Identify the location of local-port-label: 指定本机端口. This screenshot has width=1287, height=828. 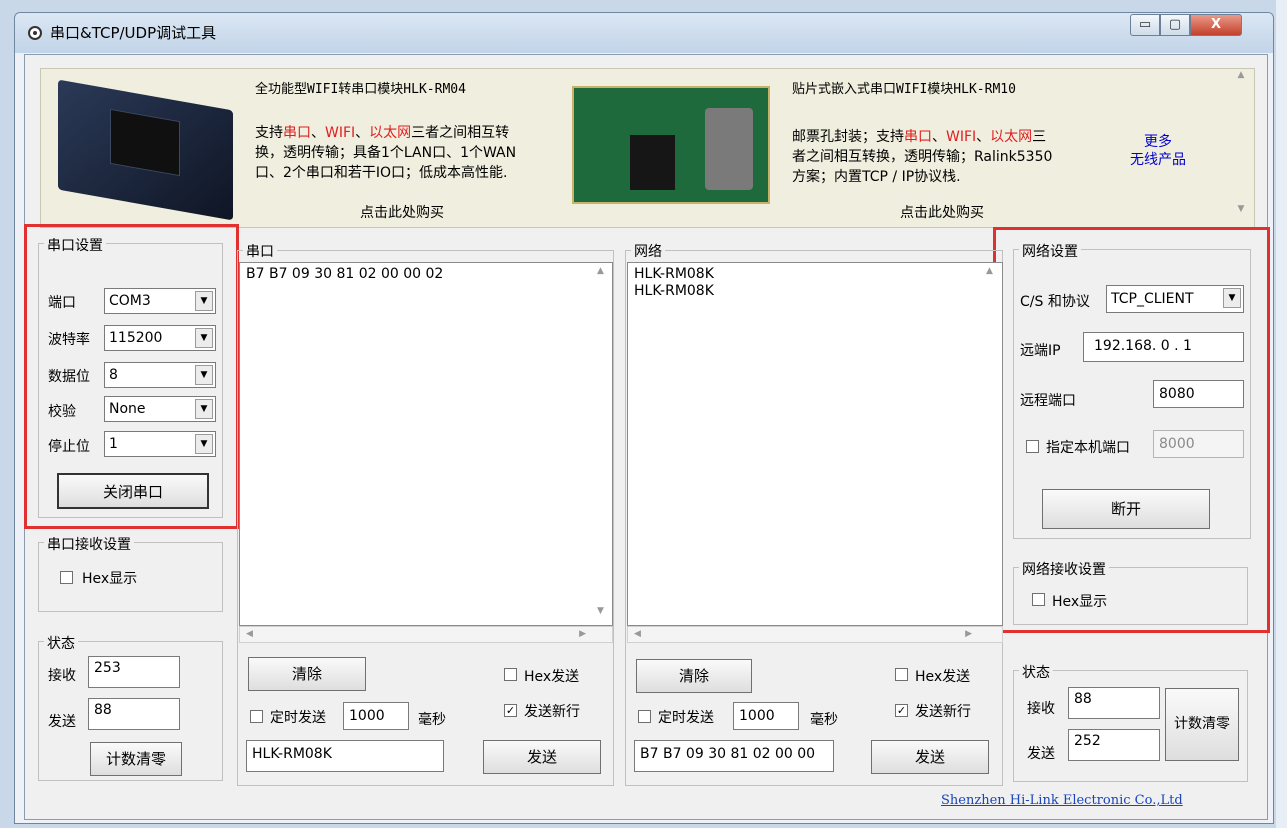
(1088, 448).